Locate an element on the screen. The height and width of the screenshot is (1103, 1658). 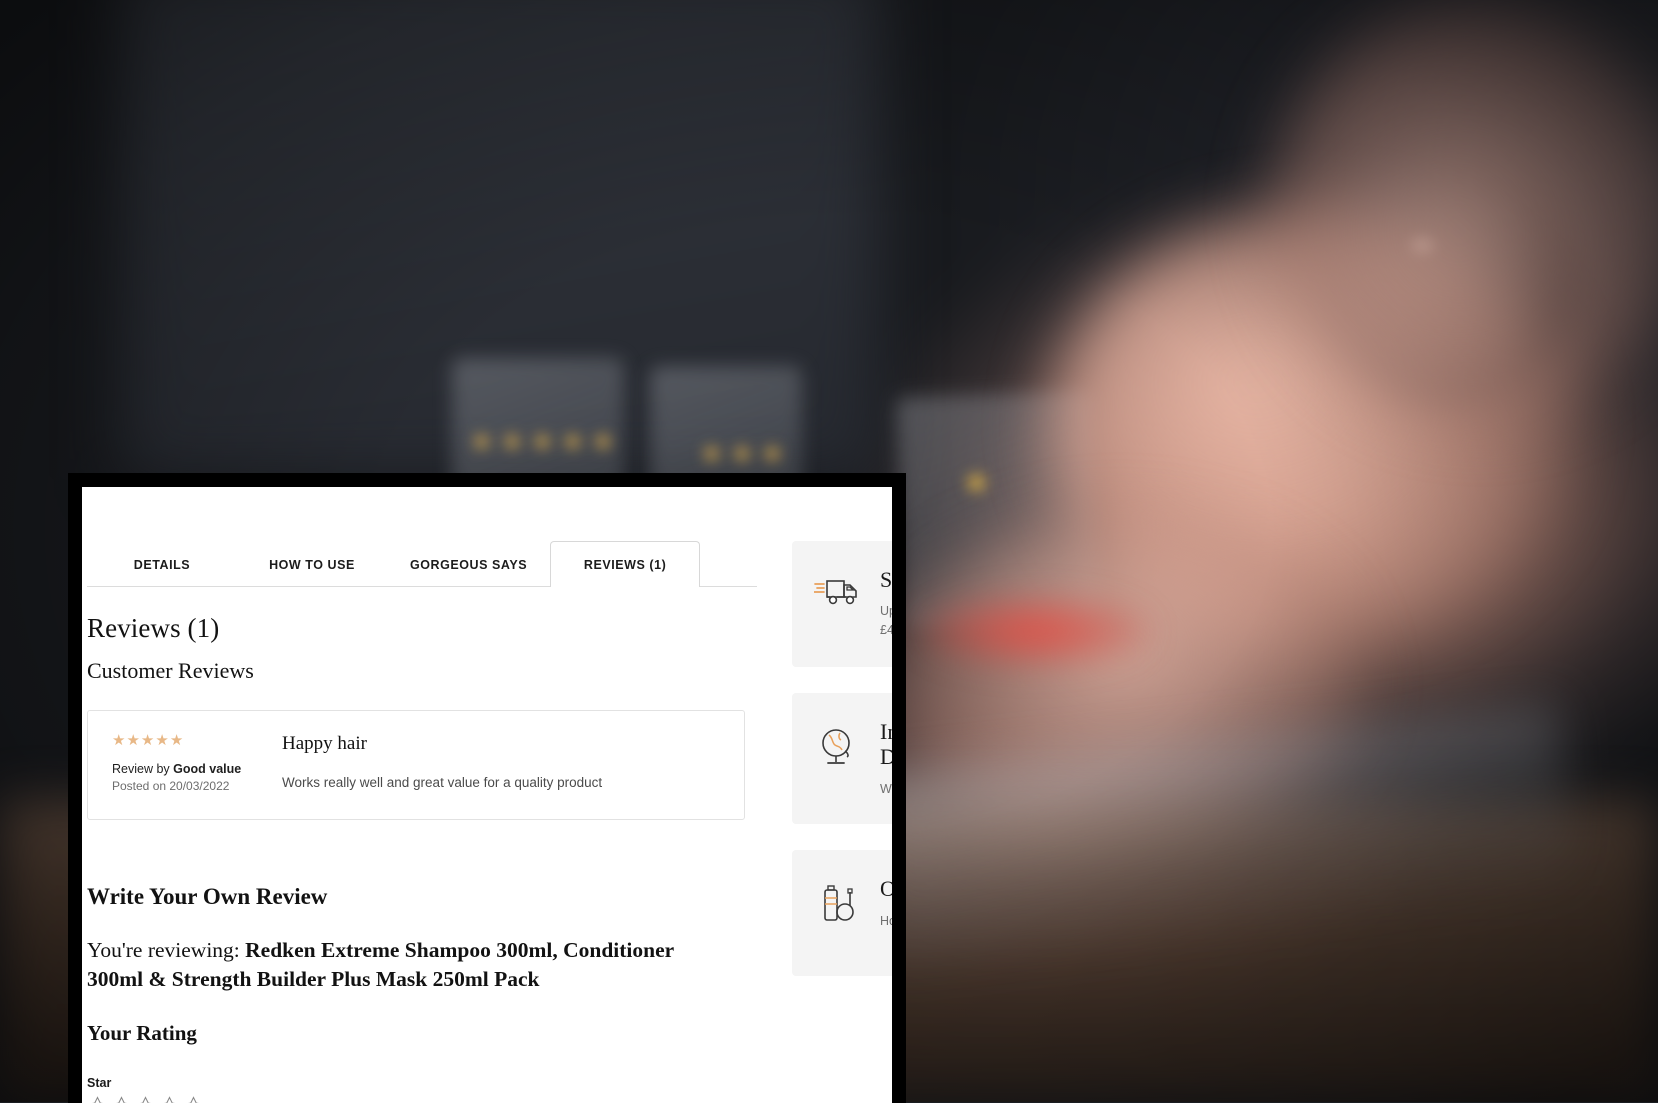
promo-title: Special Free Delivery is located at coordinates (886, 579).